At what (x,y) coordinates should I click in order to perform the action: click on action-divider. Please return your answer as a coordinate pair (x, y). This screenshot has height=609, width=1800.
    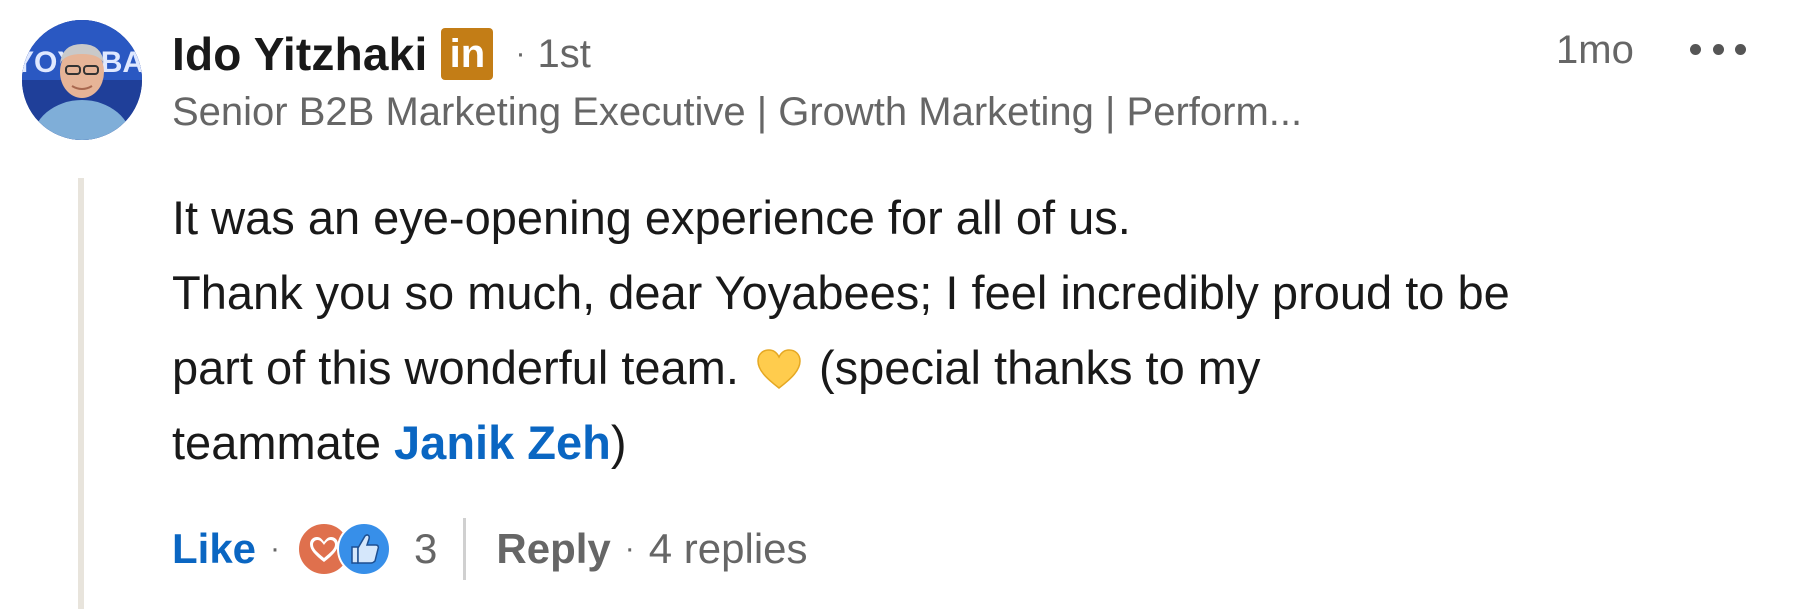
    Looking at the image, I should click on (465, 549).